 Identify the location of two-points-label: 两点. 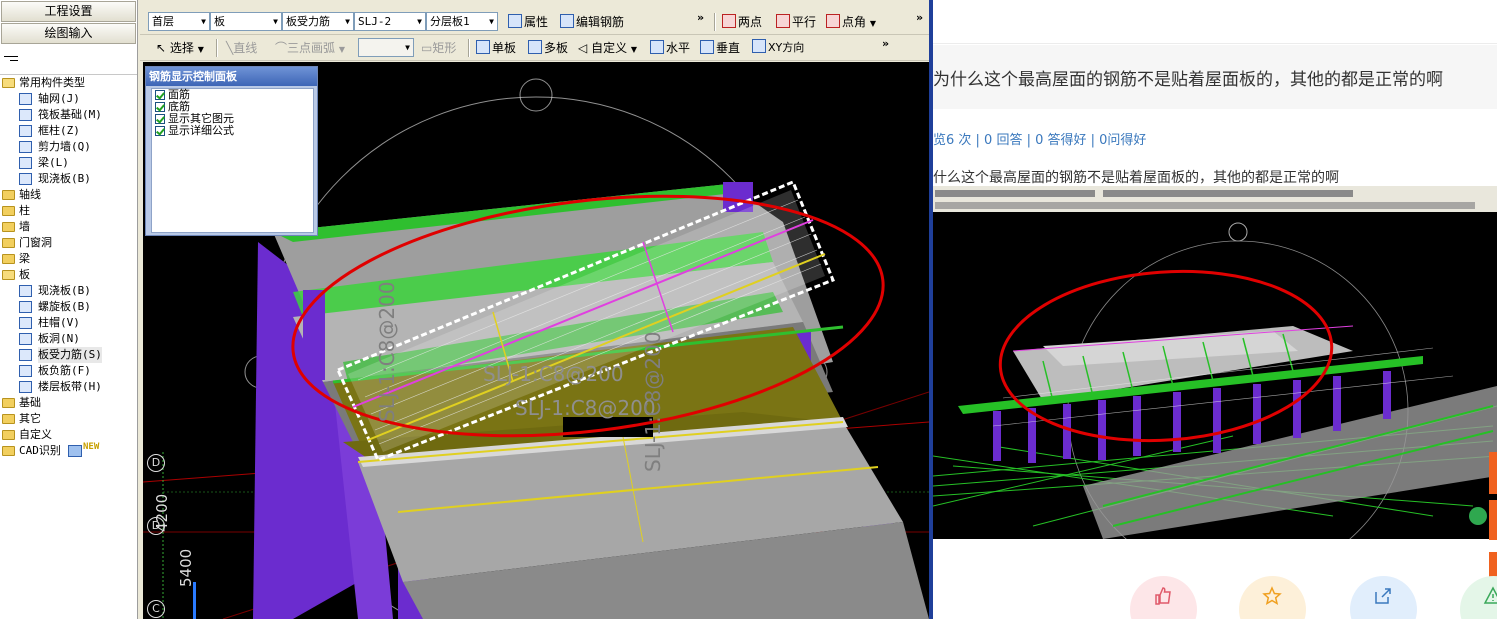
(750, 22).